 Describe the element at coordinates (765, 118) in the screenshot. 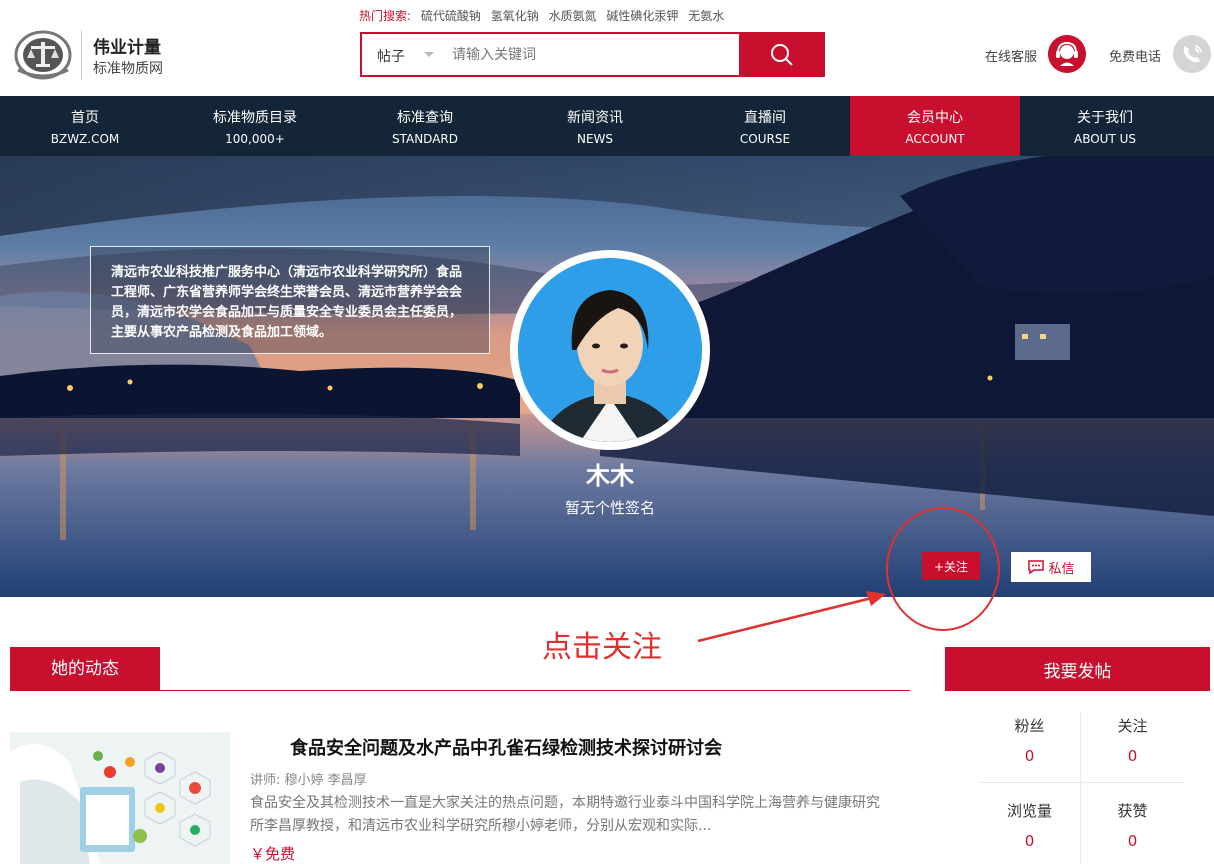

I see `nav-item-label: 直播间` at that location.